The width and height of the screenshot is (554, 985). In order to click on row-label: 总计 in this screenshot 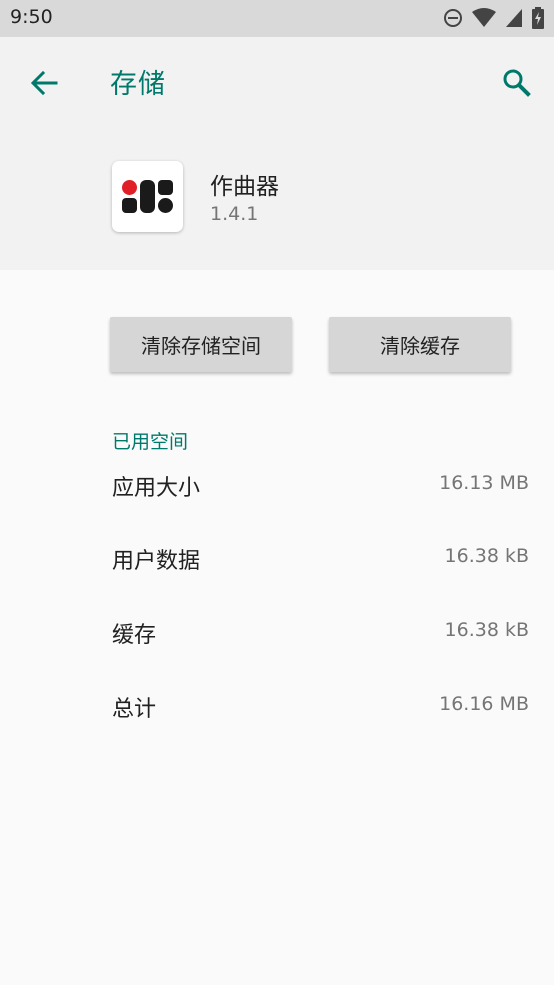, I will do `click(134, 709)`.